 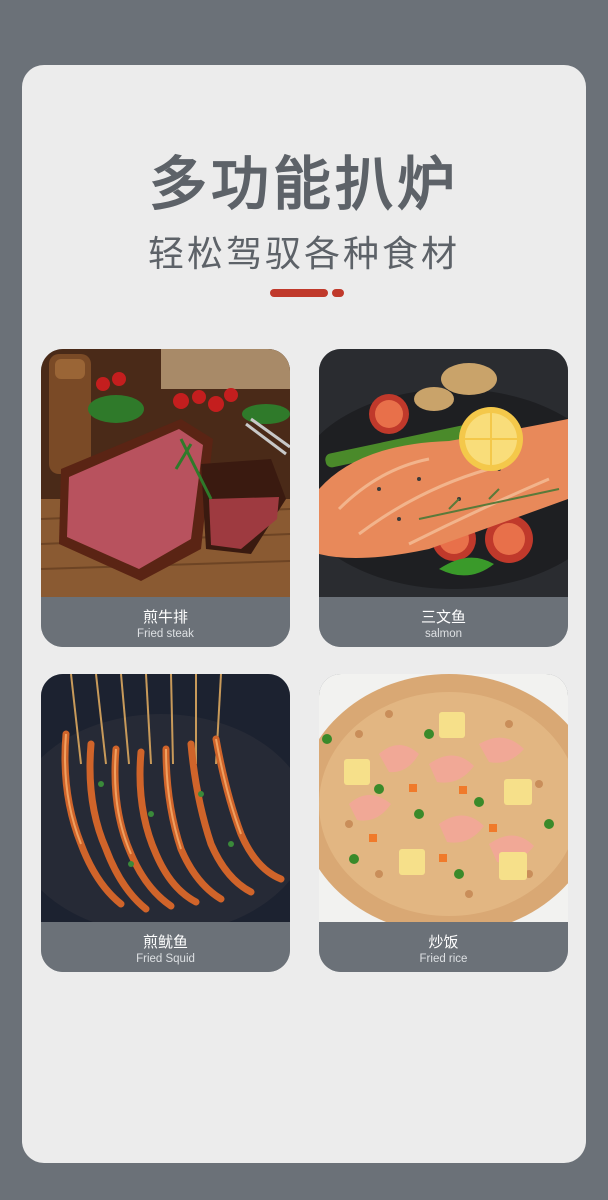 I want to click on food-card-squid: 煎鱿鱼 Fried Squid, so click(x=165, y=823).